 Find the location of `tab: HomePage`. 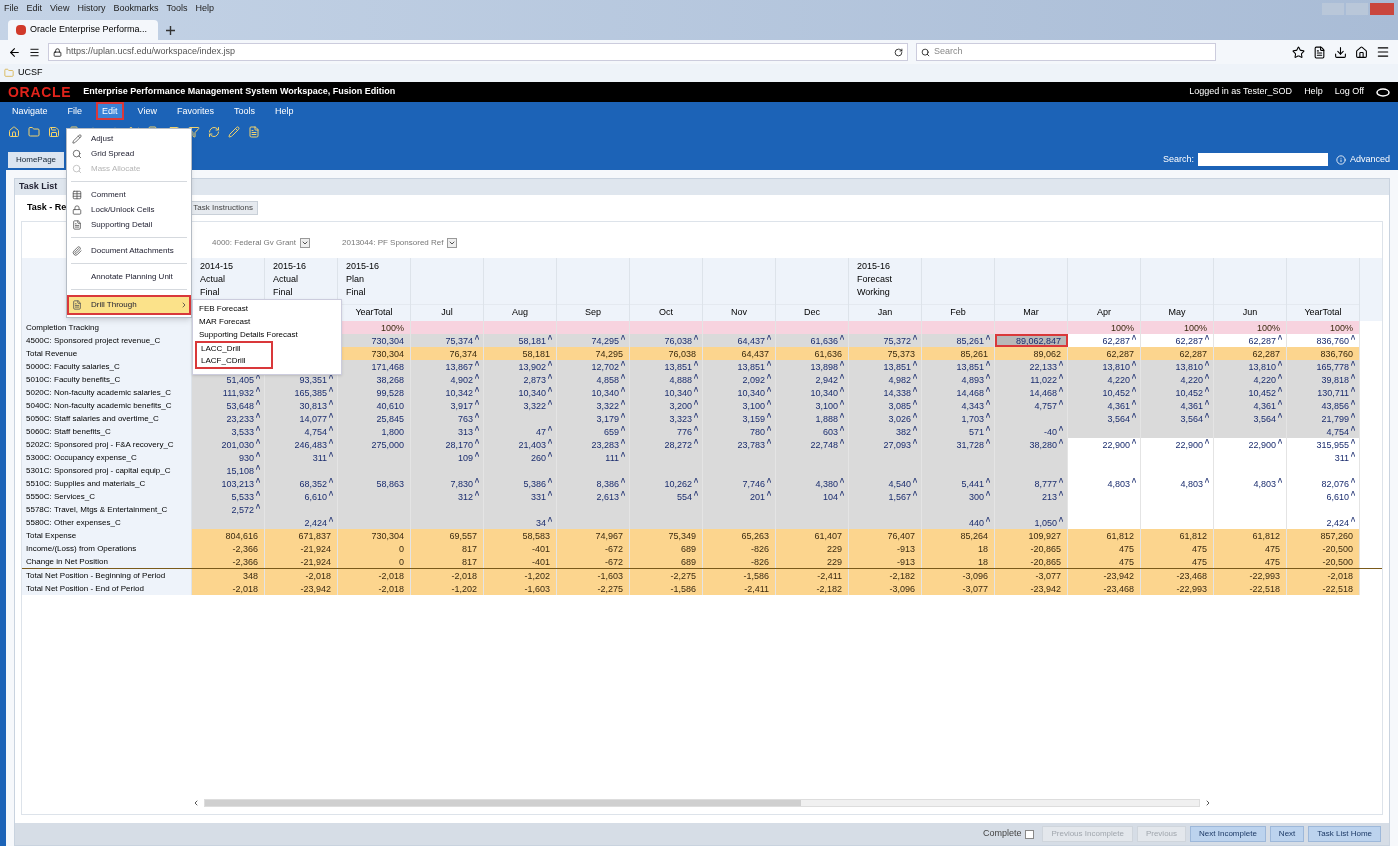

tab: HomePage is located at coordinates (36, 160).